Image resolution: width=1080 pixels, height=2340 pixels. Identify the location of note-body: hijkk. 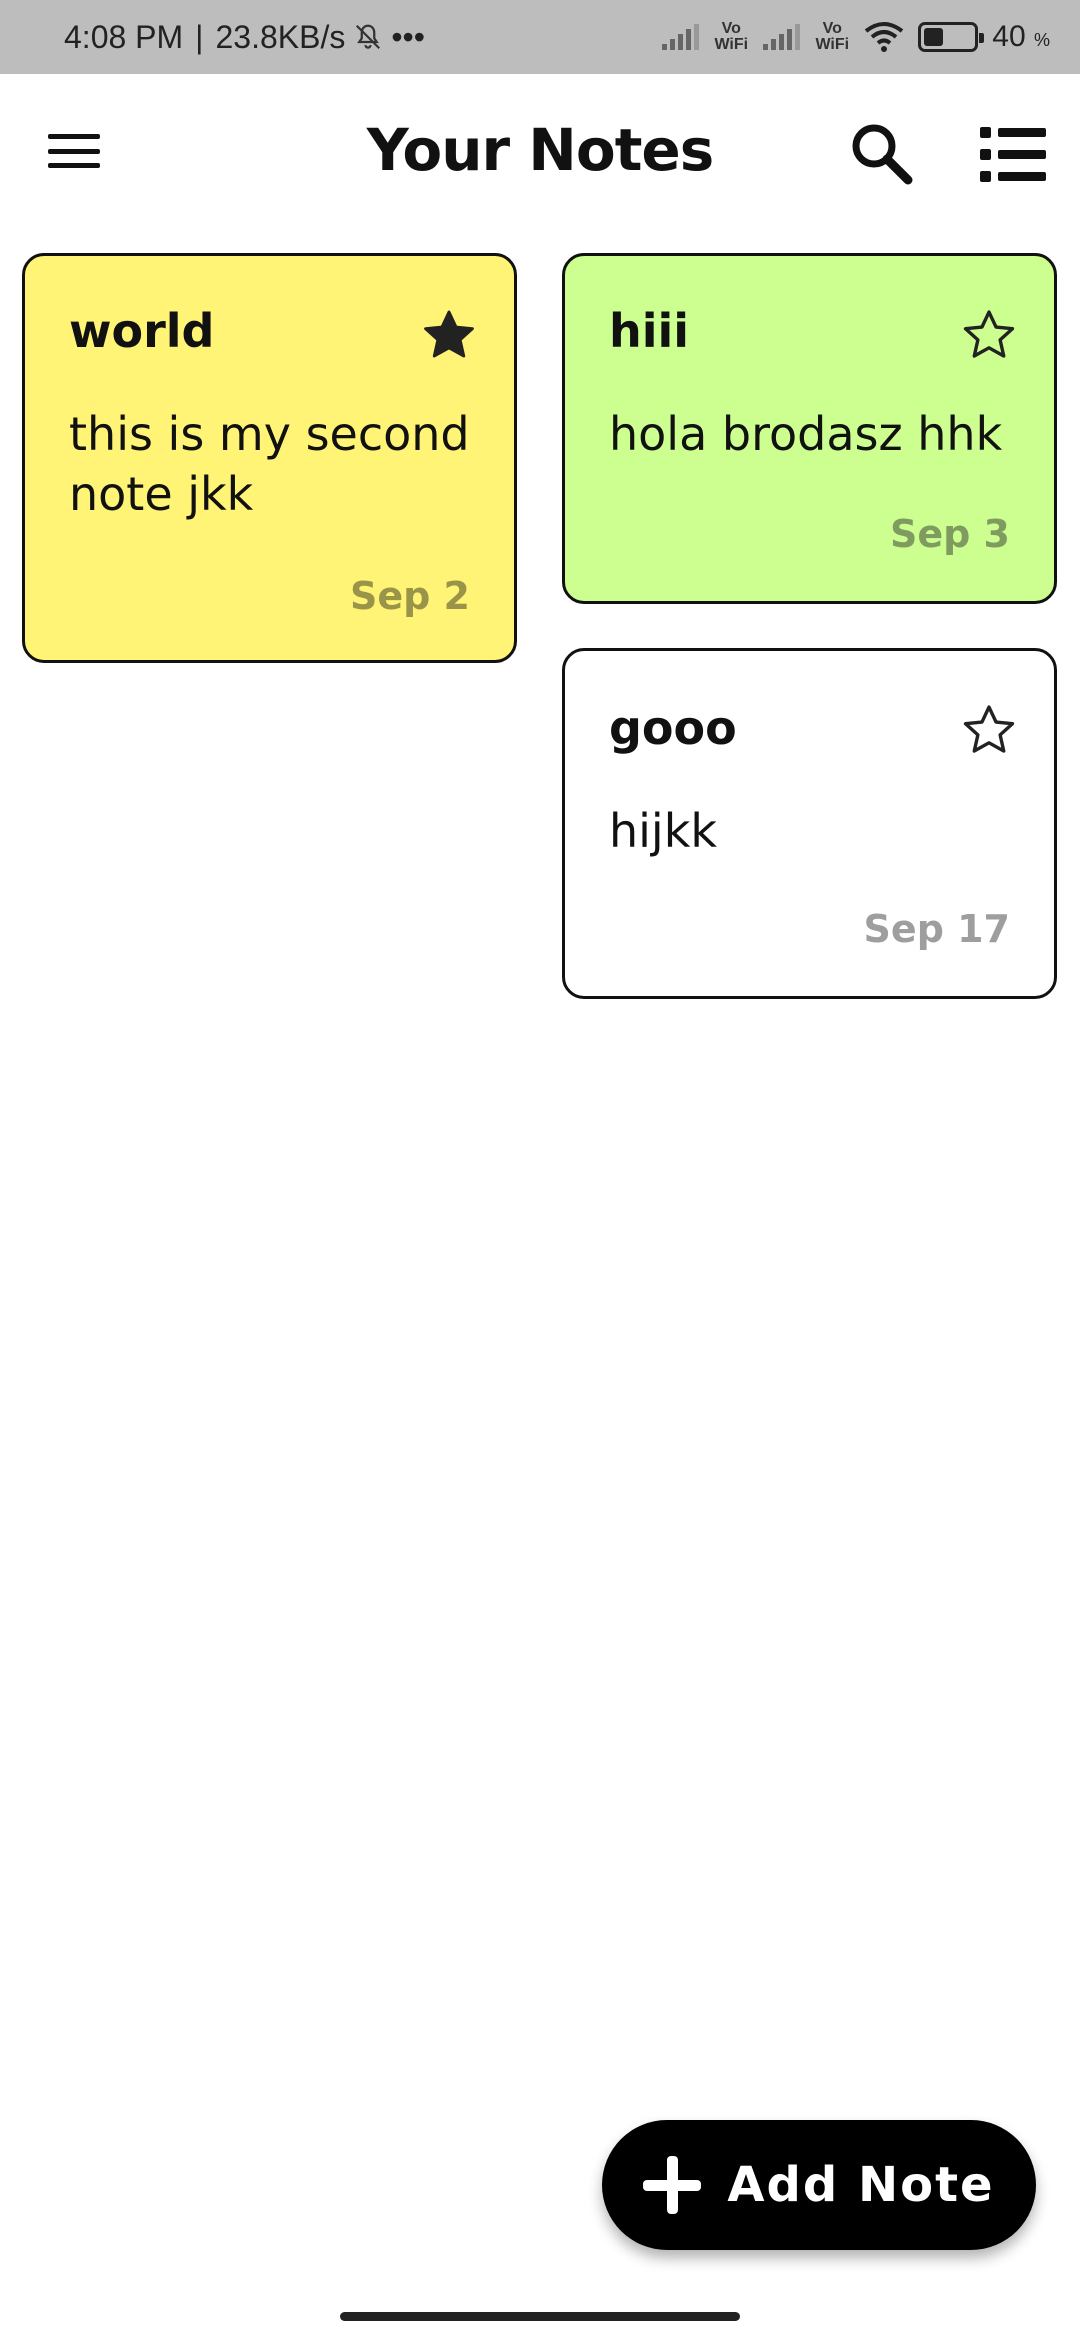
(663, 831).